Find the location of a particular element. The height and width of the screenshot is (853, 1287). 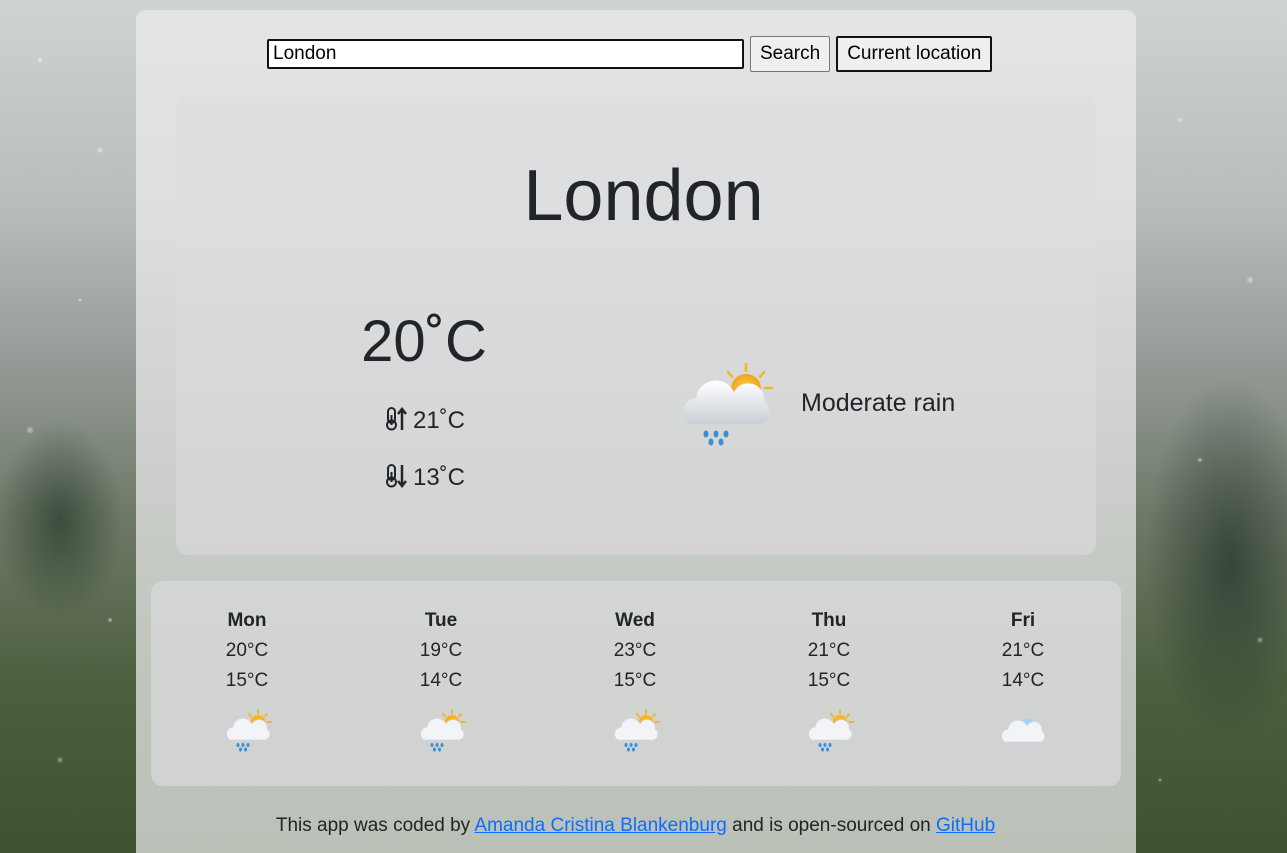

min-temperature-row: 13˚C is located at coordinates (424, 479).